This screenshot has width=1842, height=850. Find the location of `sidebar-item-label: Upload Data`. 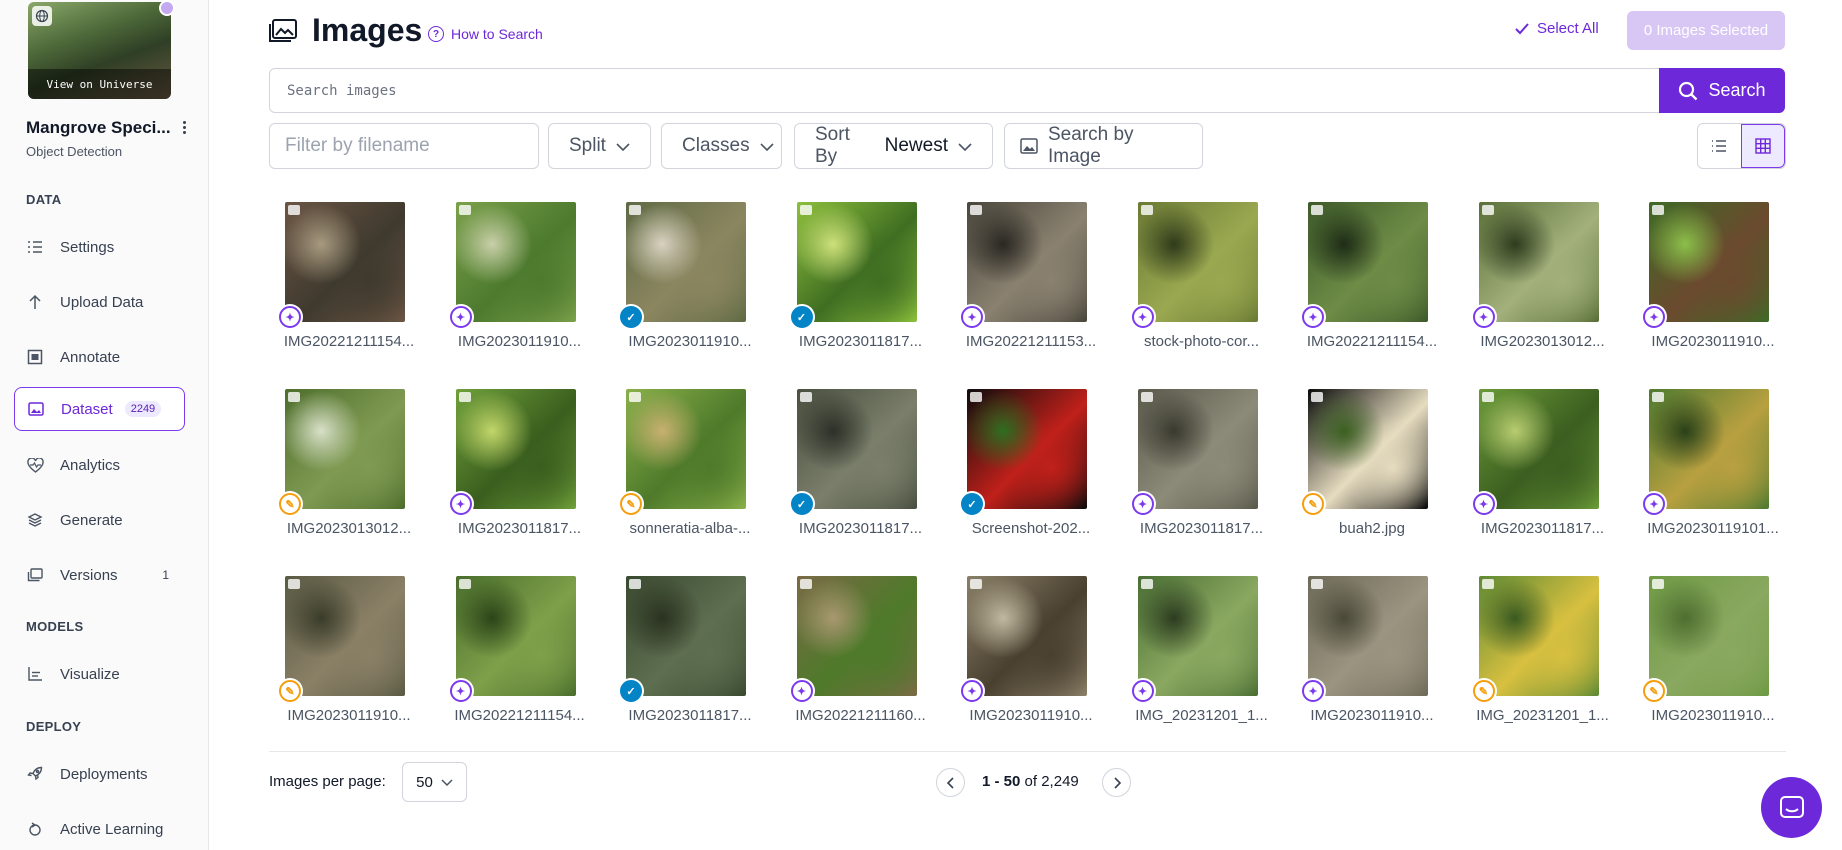

sidebar-item-label: Upload Data is located at coordinates (102, 302).